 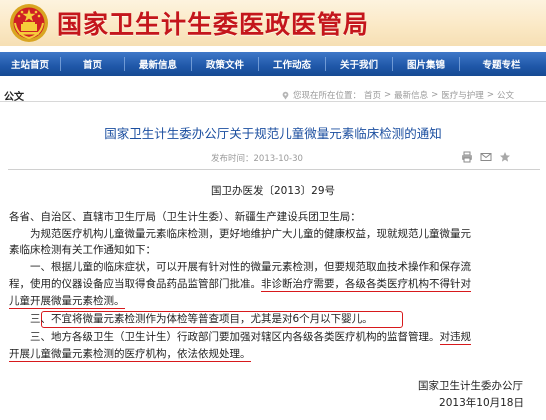 I want to click on breadcrumb-prefix: 您现在所在位置：, so click(x=327, y=96).